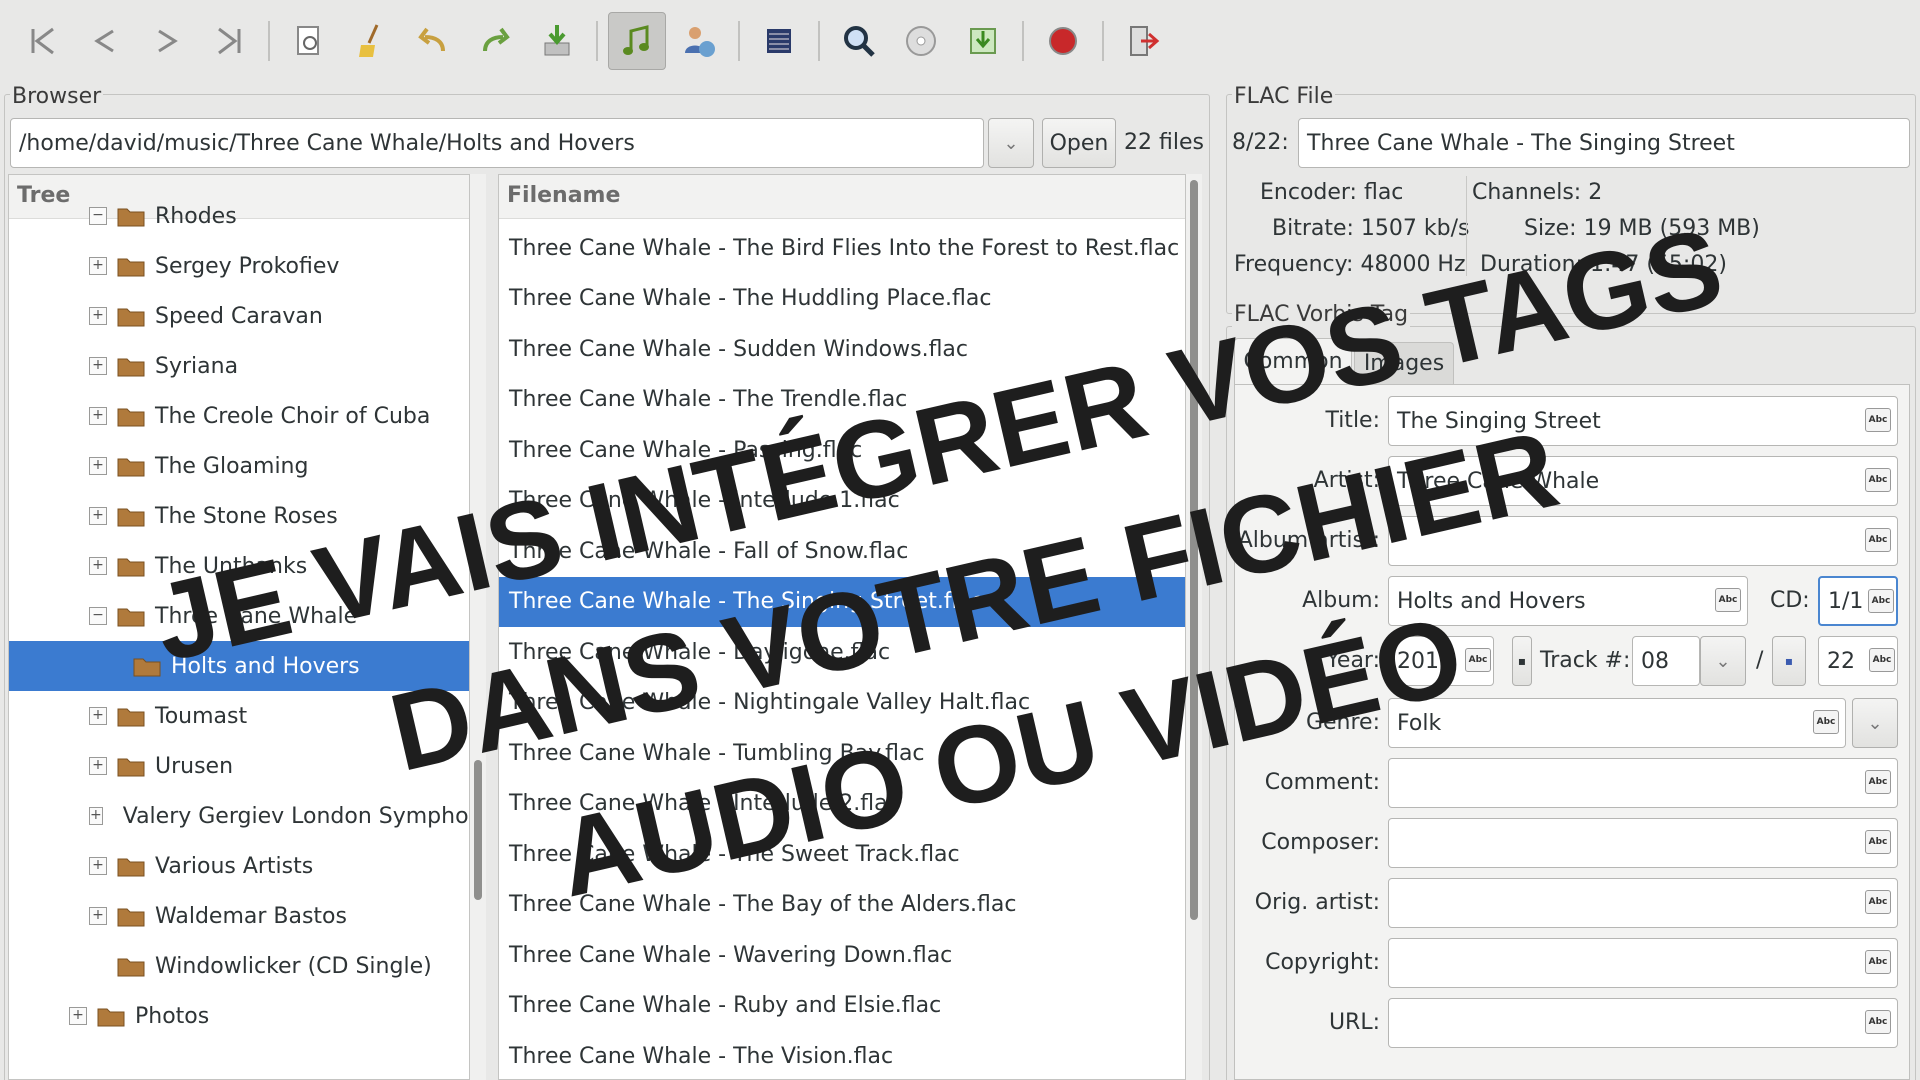 Image resolution: width=1920 pixels, height=1080 pixels. Describe the element at coordinates (1079, 143) in the screenshot. I see `open-button: Open` at that location.